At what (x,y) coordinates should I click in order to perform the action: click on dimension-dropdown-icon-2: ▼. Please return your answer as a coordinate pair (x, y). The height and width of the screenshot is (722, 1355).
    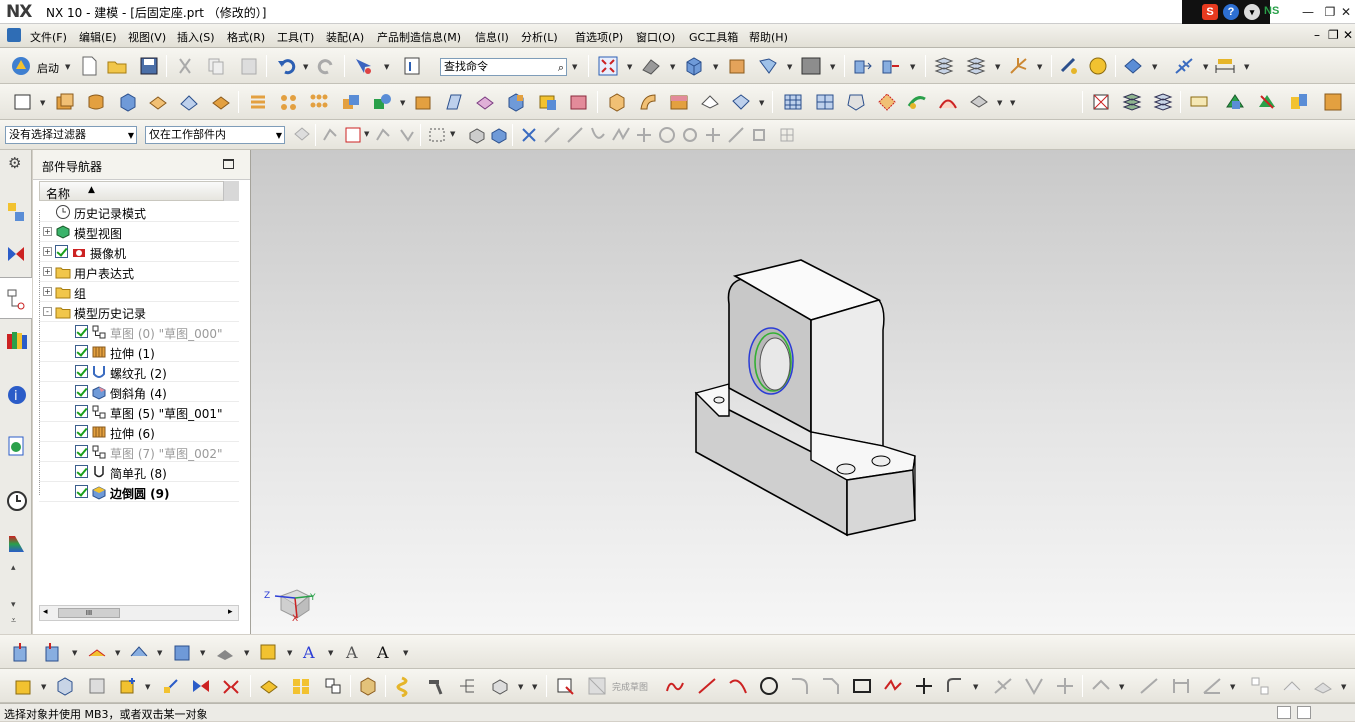
    Looking at the image, I should click on (1232, 687).